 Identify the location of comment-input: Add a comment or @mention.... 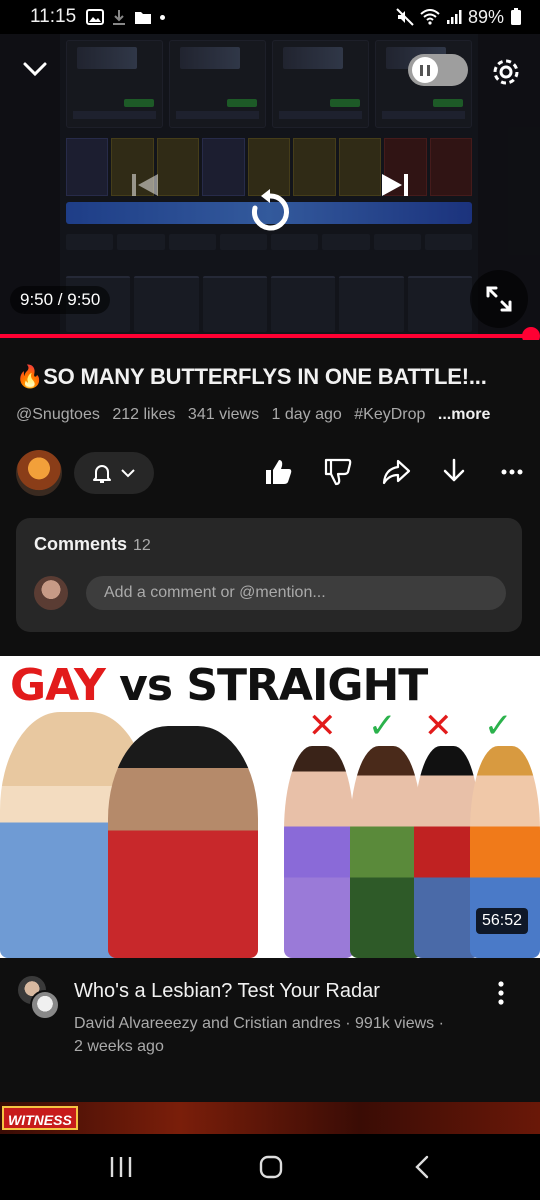
(296, 593).